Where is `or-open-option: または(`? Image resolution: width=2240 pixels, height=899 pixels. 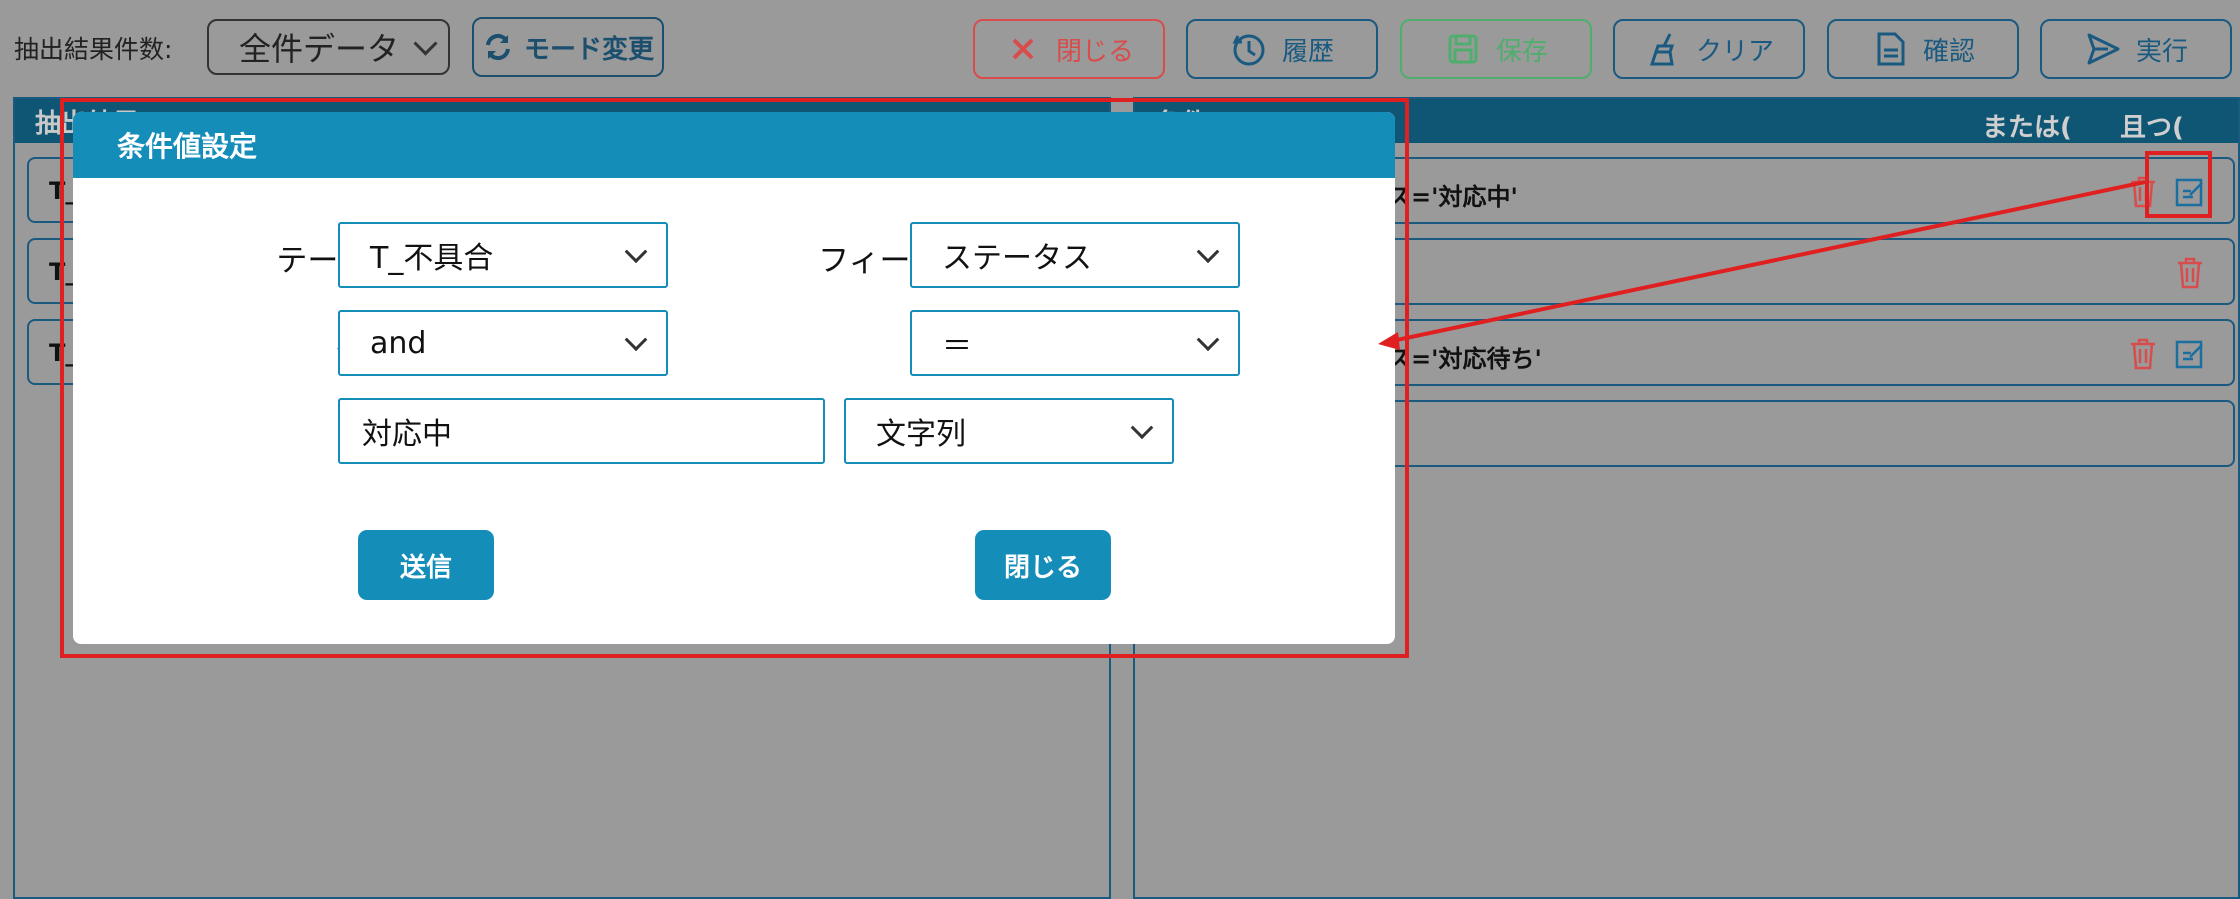 or-open-option: または( is located at coordinates (2027, 125).